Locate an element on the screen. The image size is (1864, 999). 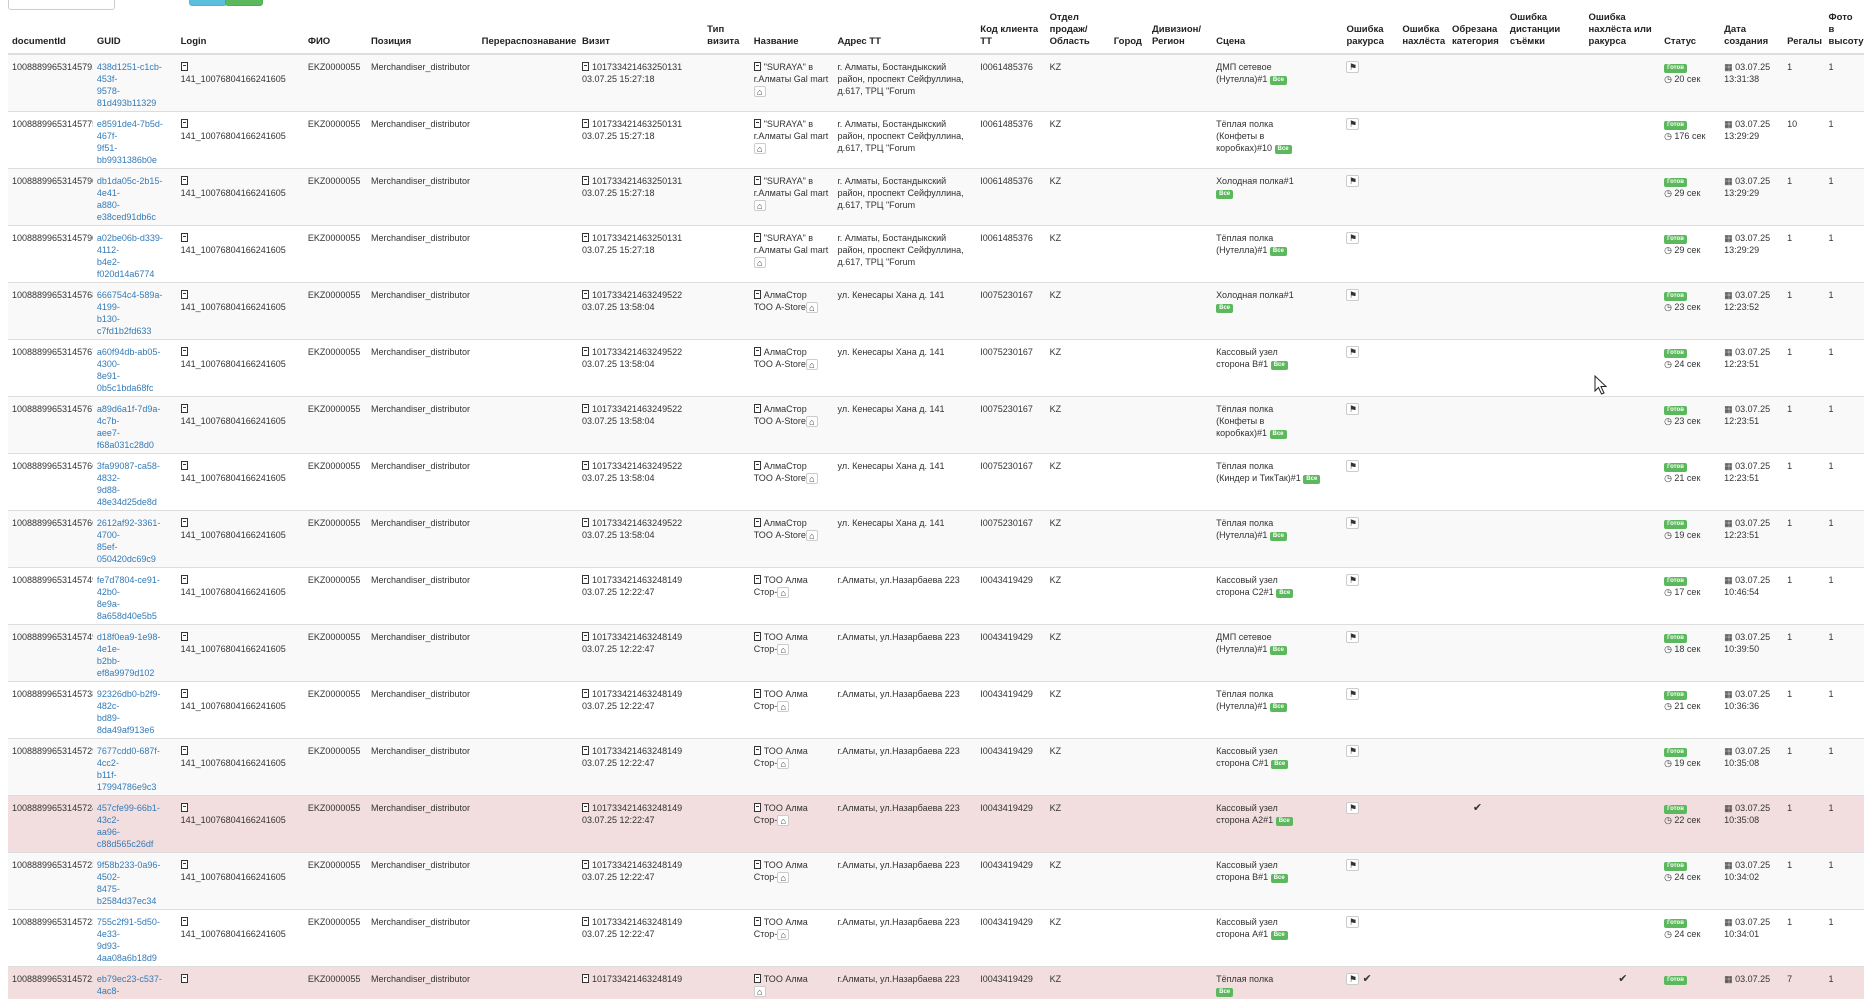
column-header: Отдел продаж/ Область is located at coordinates (1078, 32).